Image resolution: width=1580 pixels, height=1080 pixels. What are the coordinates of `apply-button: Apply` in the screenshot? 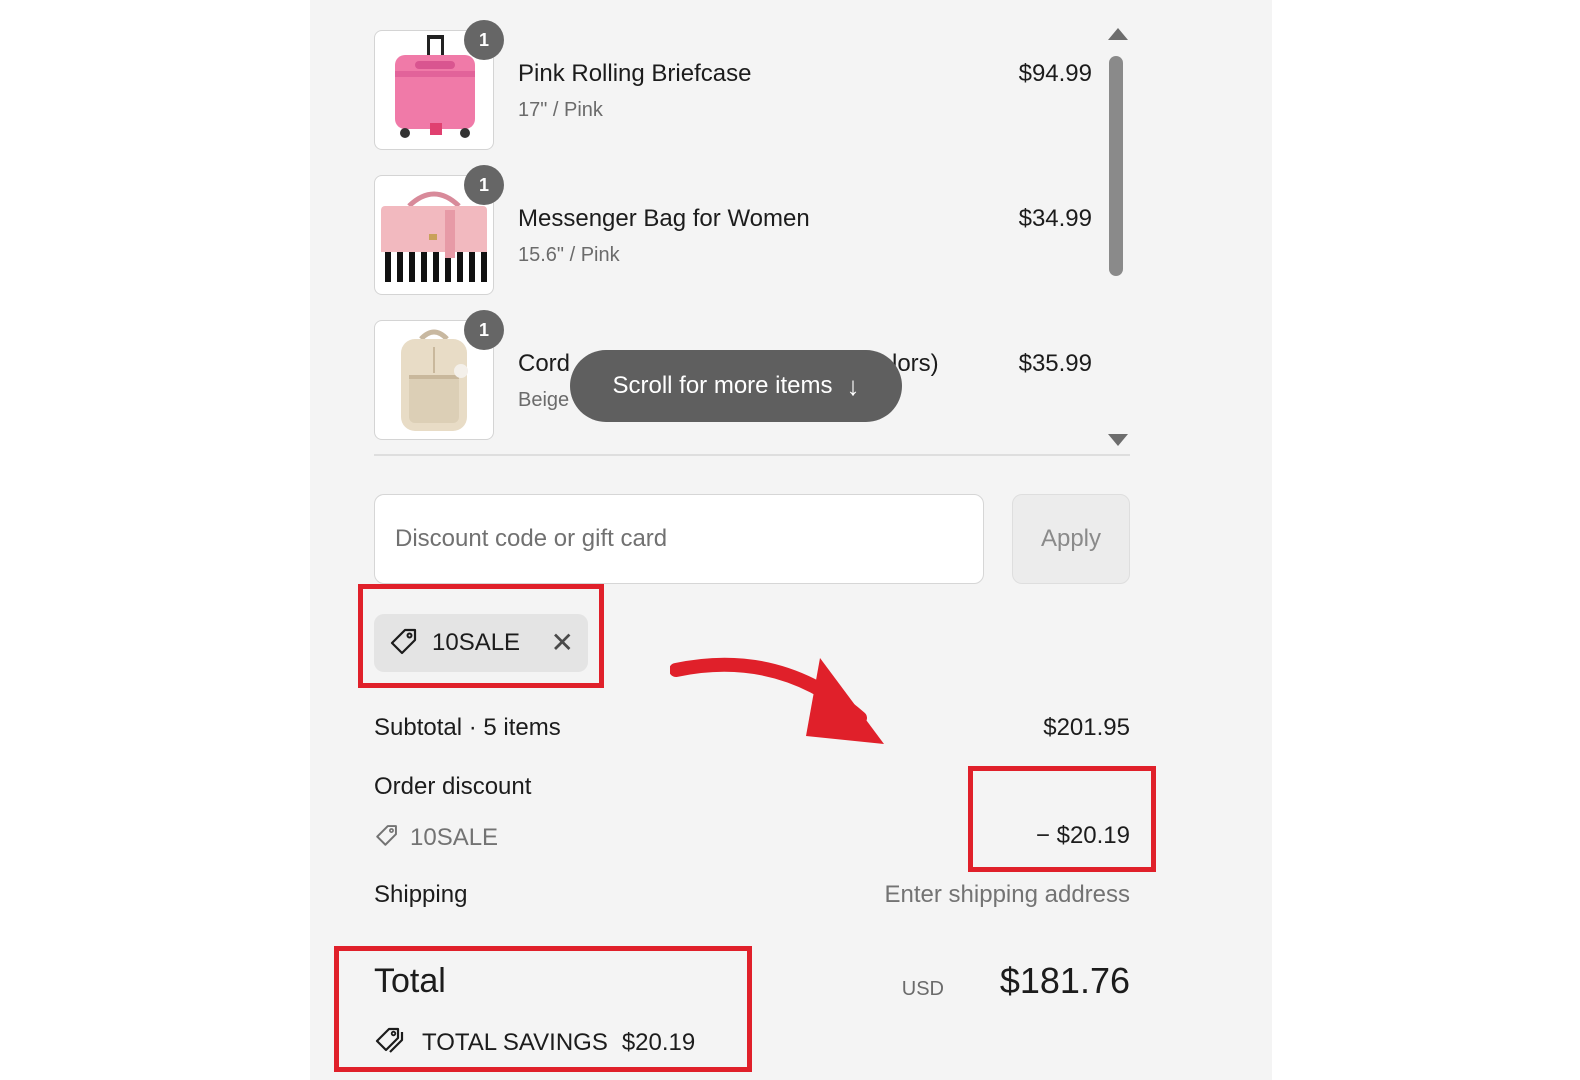 It's located at (1071, 539).